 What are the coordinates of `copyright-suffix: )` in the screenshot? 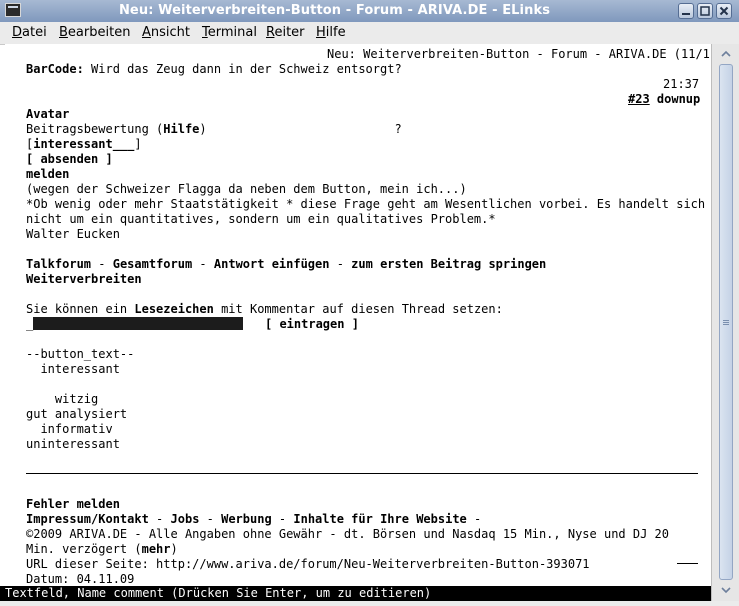 It's located at (174, 549).